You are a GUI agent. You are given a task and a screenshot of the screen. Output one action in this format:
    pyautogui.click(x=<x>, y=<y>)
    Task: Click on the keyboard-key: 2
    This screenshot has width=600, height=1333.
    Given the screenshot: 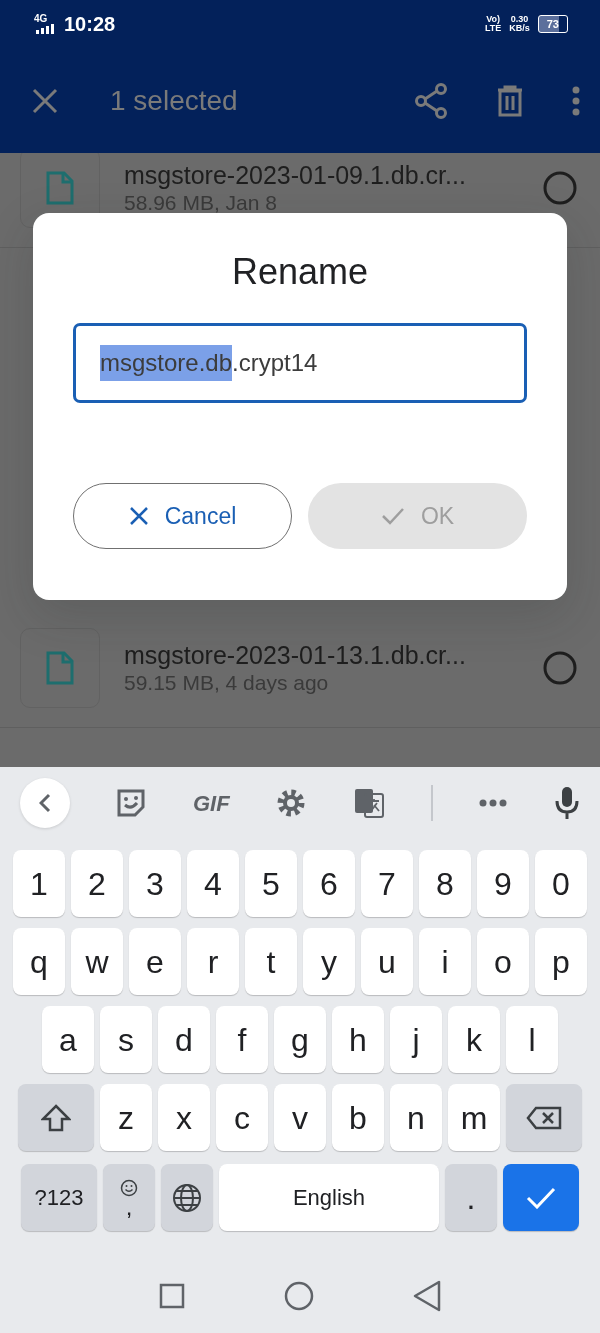 What is the action you would take?
    pyautogui.click(x=97, y=883)
    